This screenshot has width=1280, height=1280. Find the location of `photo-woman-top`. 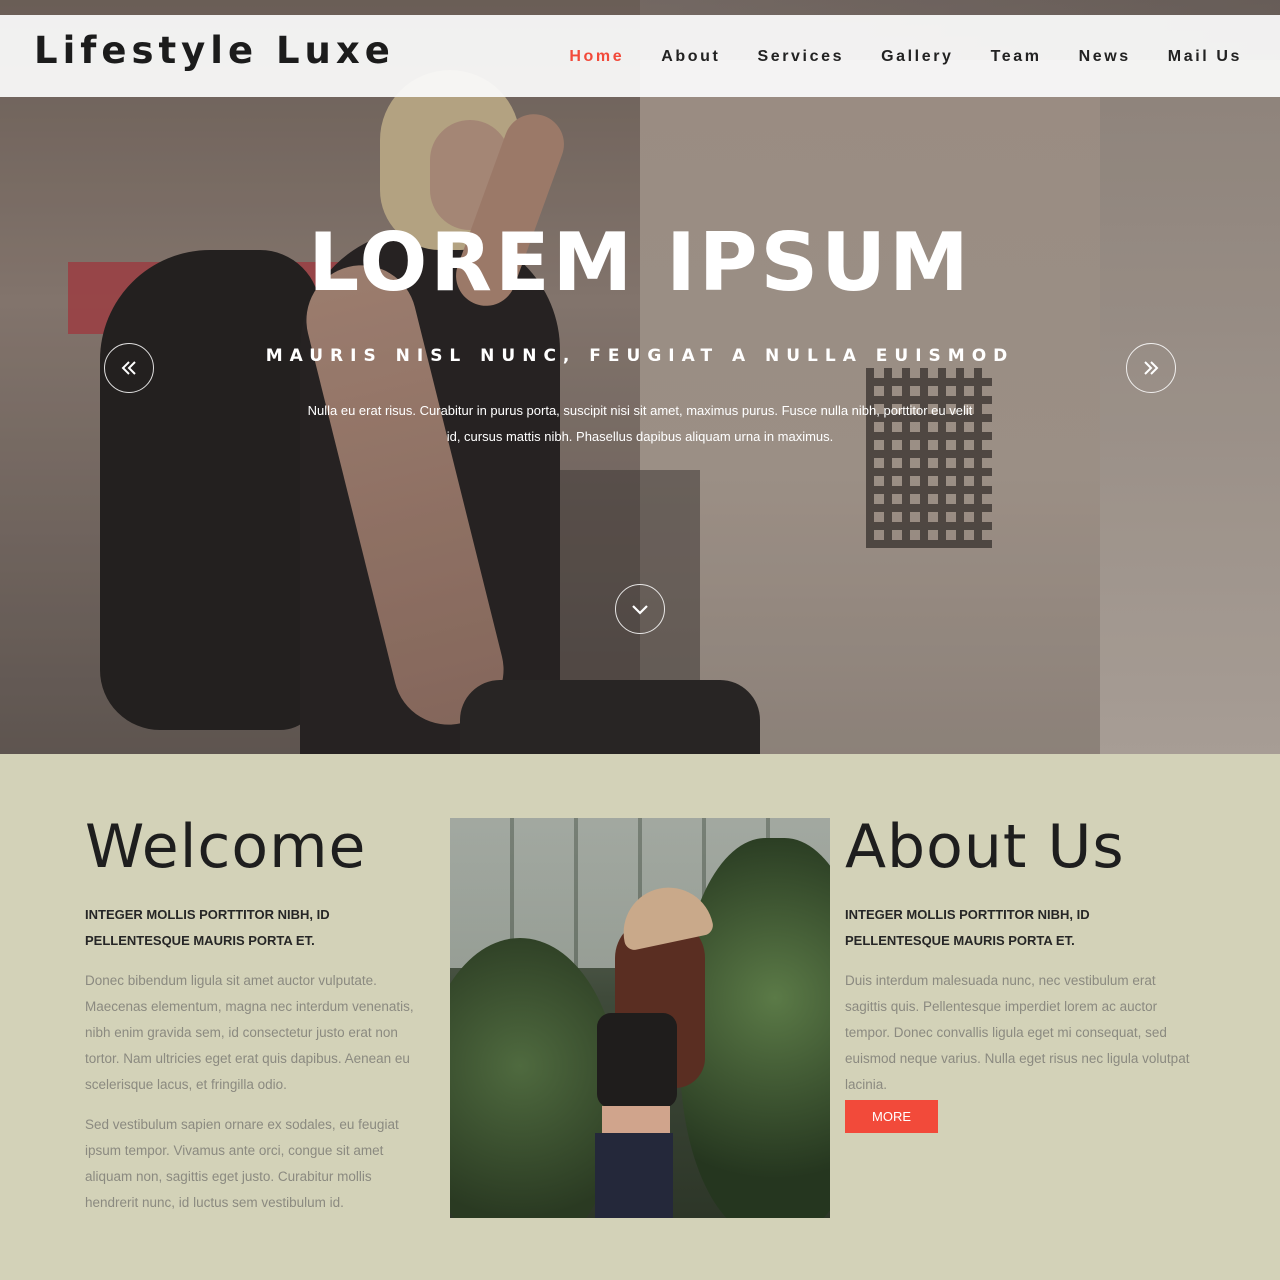

photo-woman-top is located at coordinates (637, 1060).